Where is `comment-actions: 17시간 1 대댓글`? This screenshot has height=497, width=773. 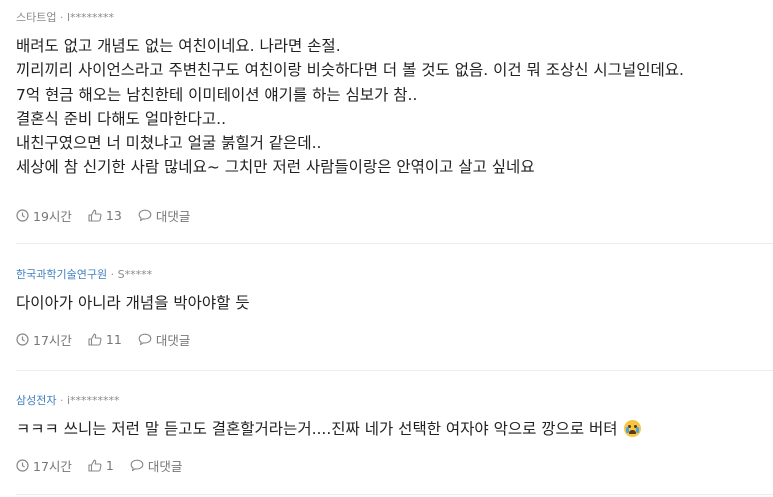 comment-actions: 17시간 1 대댓글 is located at coordinates (107, 465).